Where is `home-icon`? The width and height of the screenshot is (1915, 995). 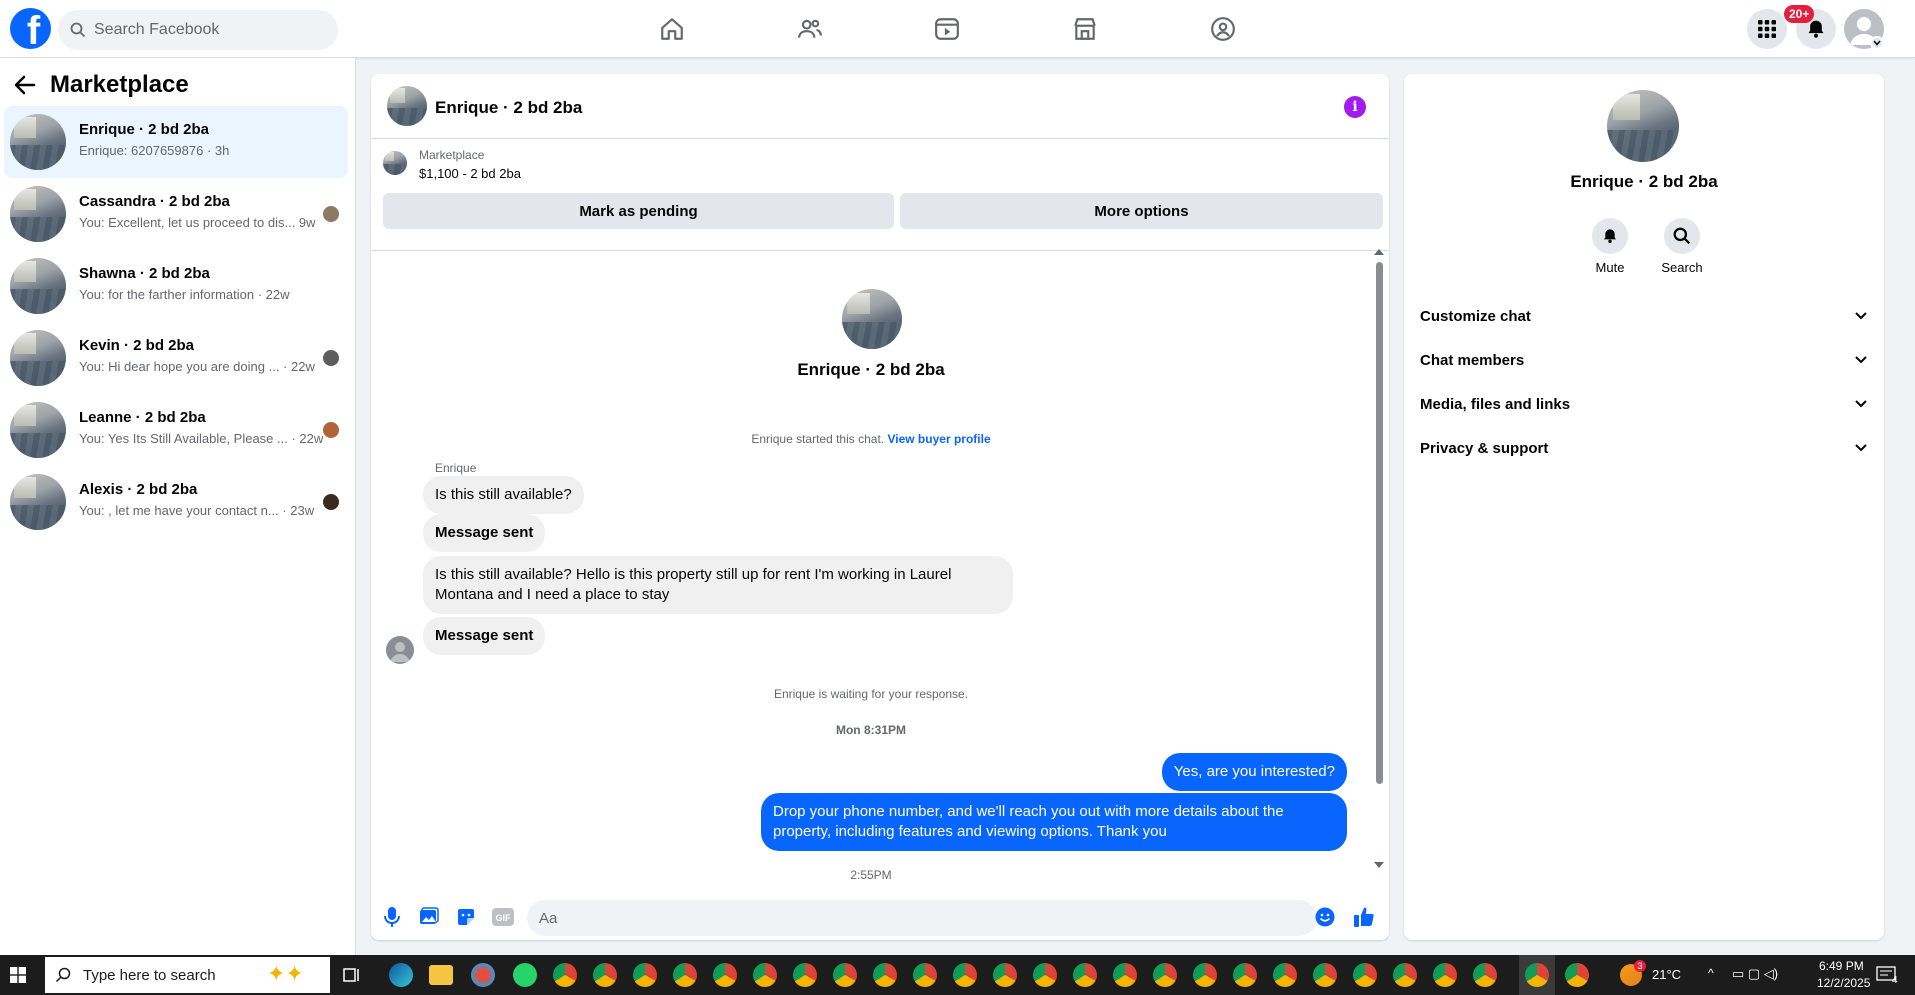
home-icon is located at coordinates (672, 29).